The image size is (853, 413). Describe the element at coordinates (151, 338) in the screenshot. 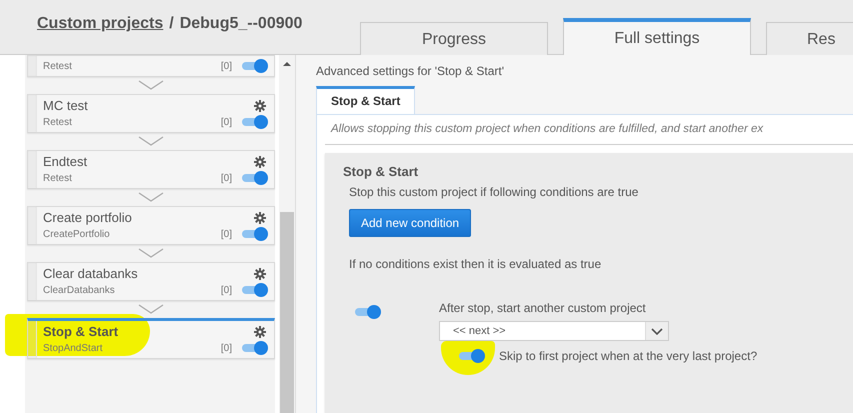

I see `project-card: Stop & Start StopAndStart [0]` at that location.